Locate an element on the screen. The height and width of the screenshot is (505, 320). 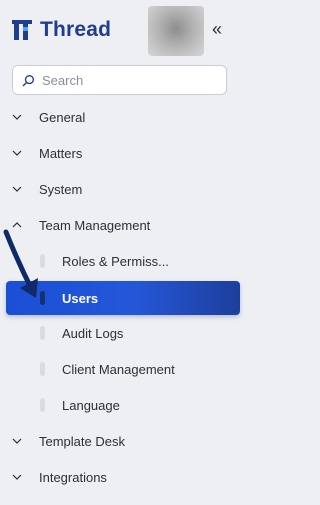
search-input is located at coordinates (132, 80).